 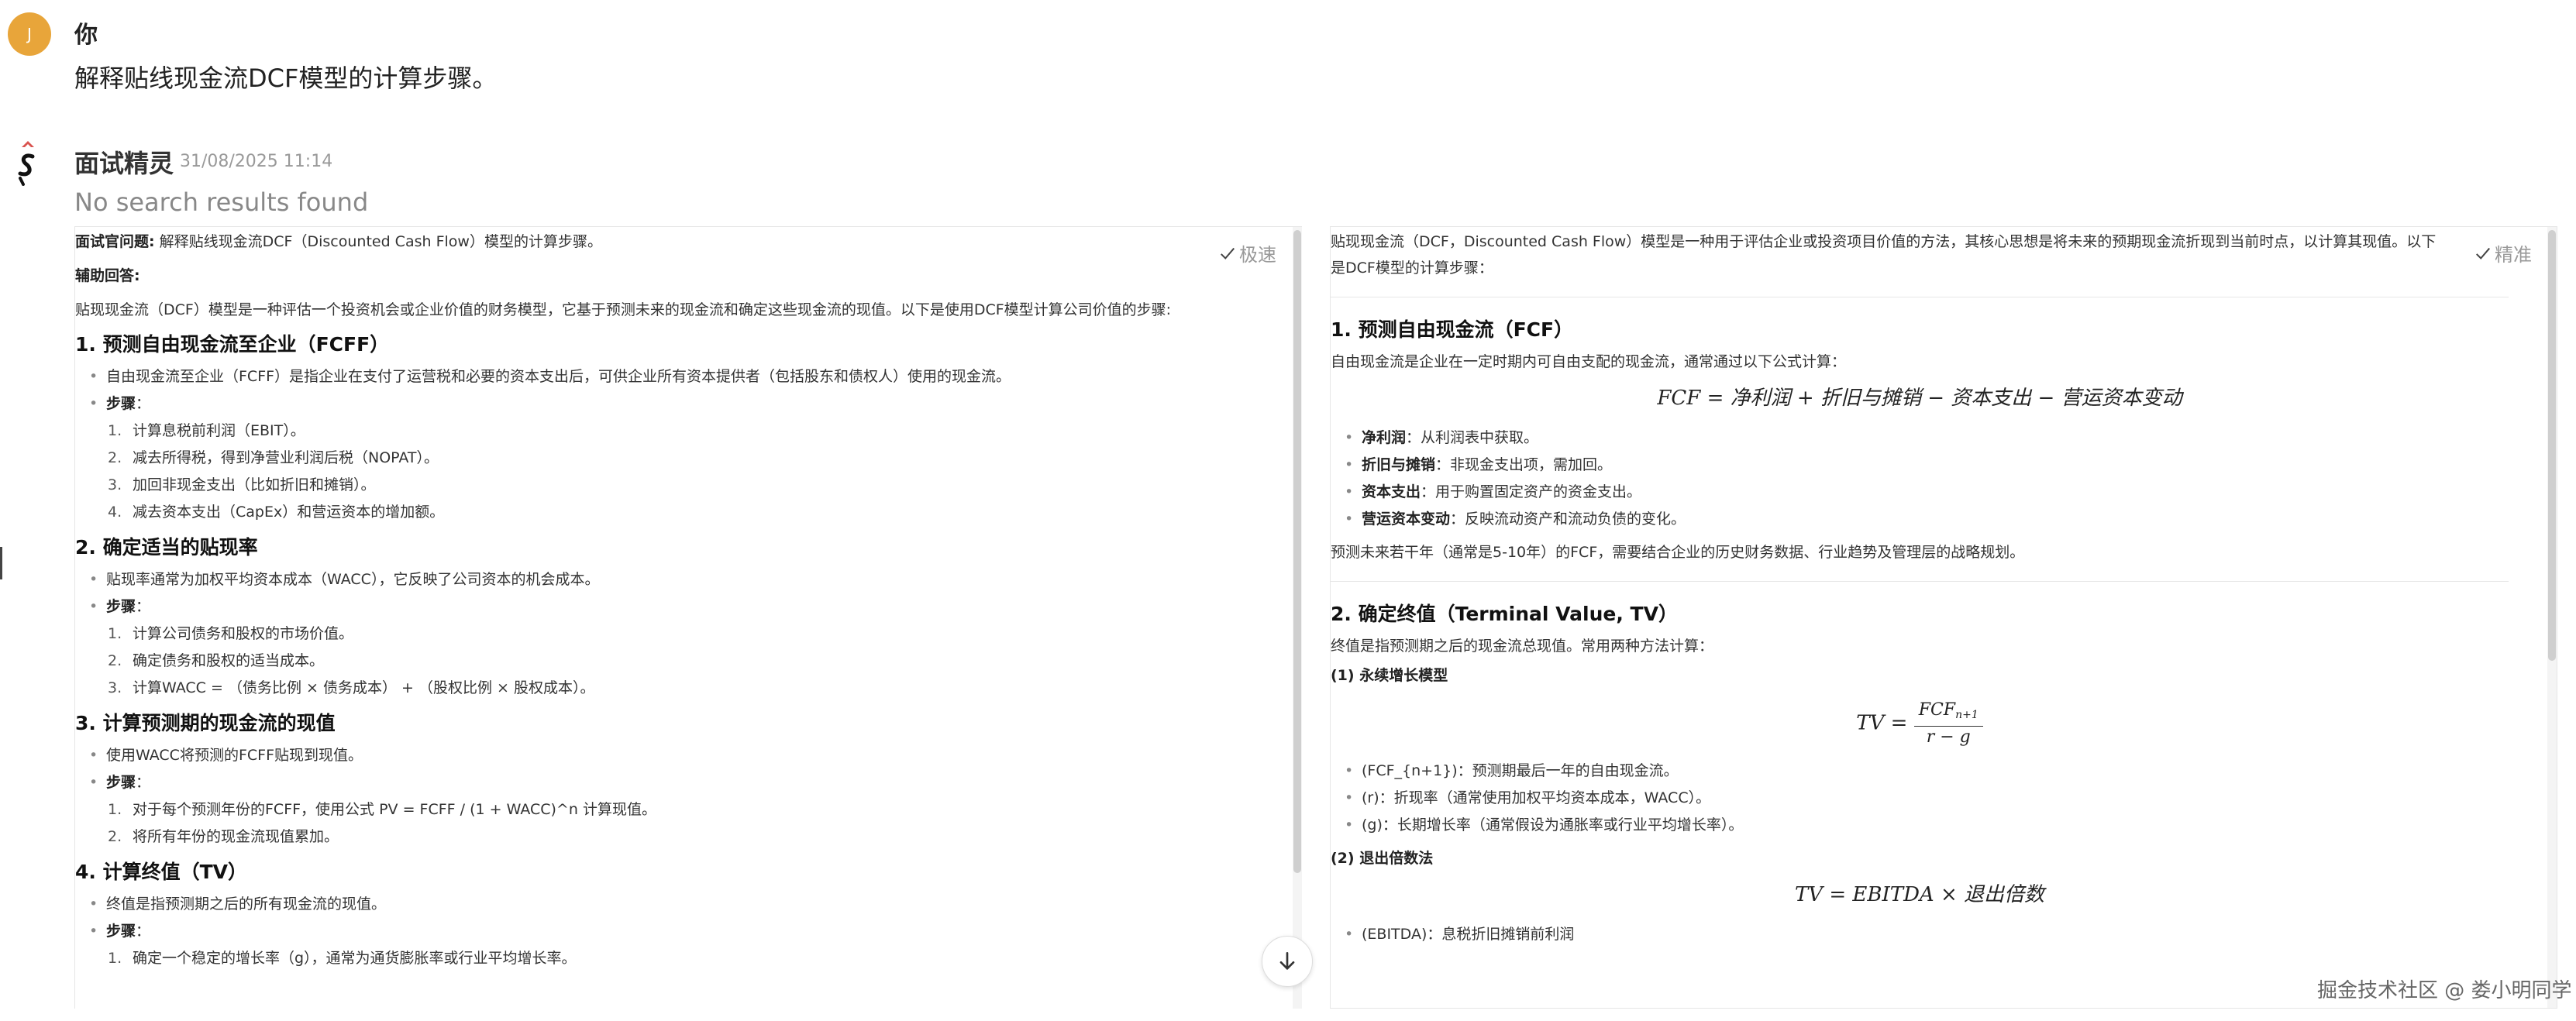 What do you see at coordinates (1919, 398) in the screenshot?
I see `formula-fcf: FCF = 净利润 + 折旧与摊销 − 资本支出 − 营运资本变动` at bounding box center [1919, 398].